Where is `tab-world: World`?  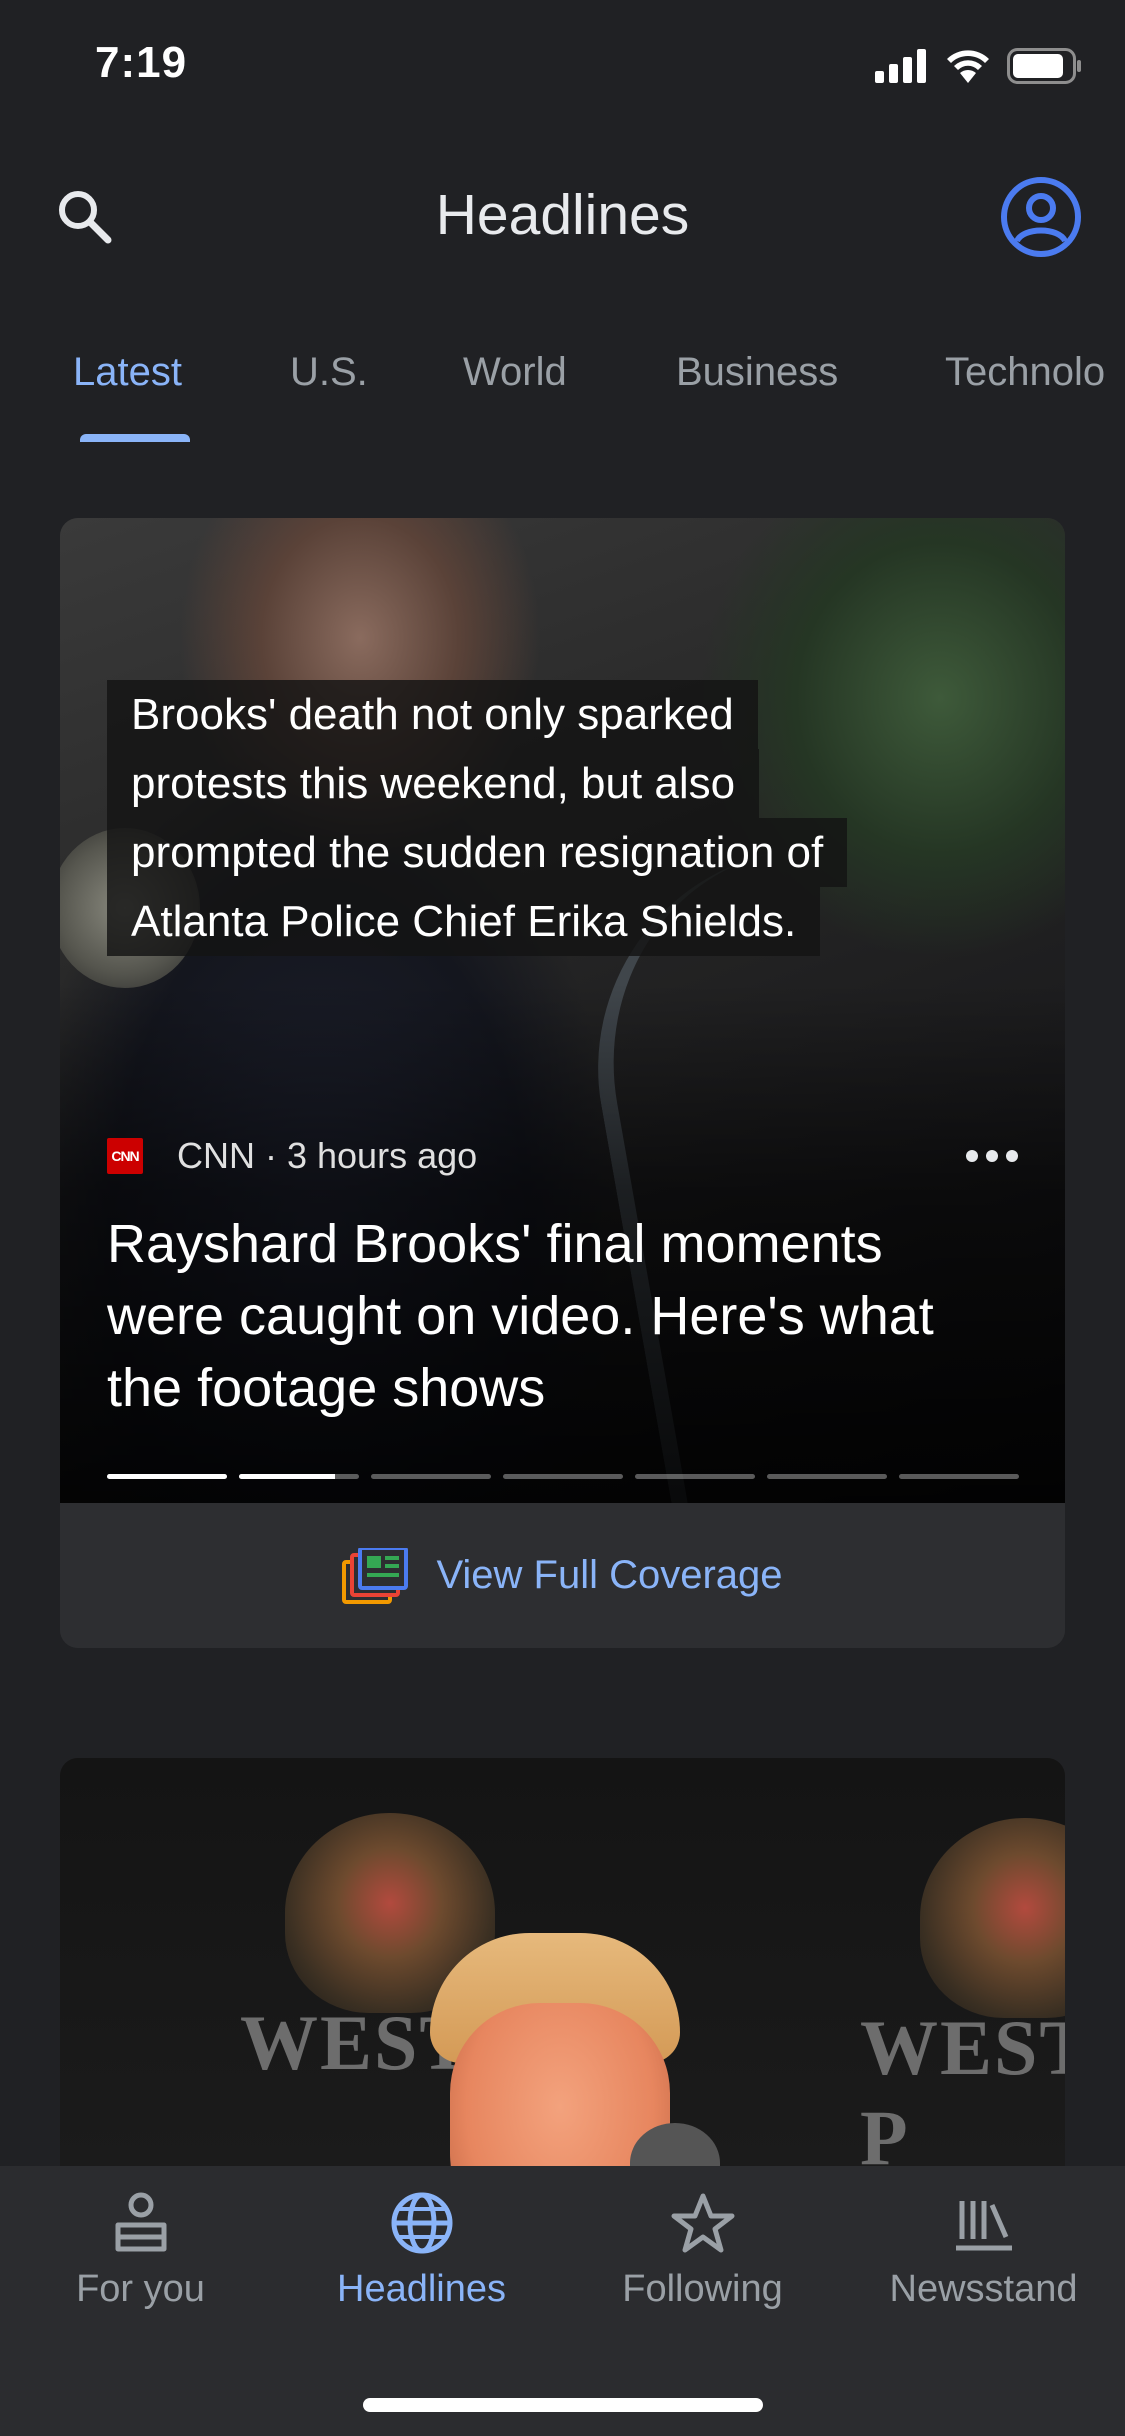
tab-world: World is located at coordinates (515, 372).